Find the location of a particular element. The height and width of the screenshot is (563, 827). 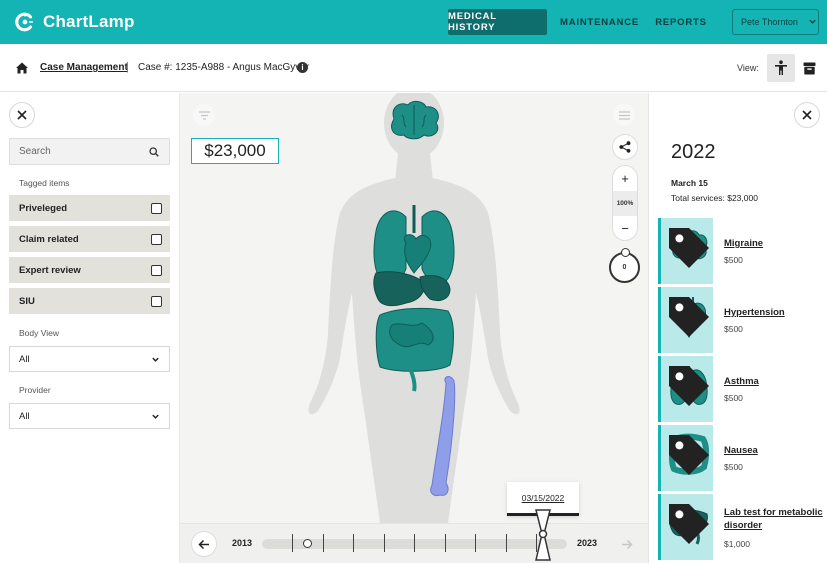

share-button is located at coordinates (625, 147).